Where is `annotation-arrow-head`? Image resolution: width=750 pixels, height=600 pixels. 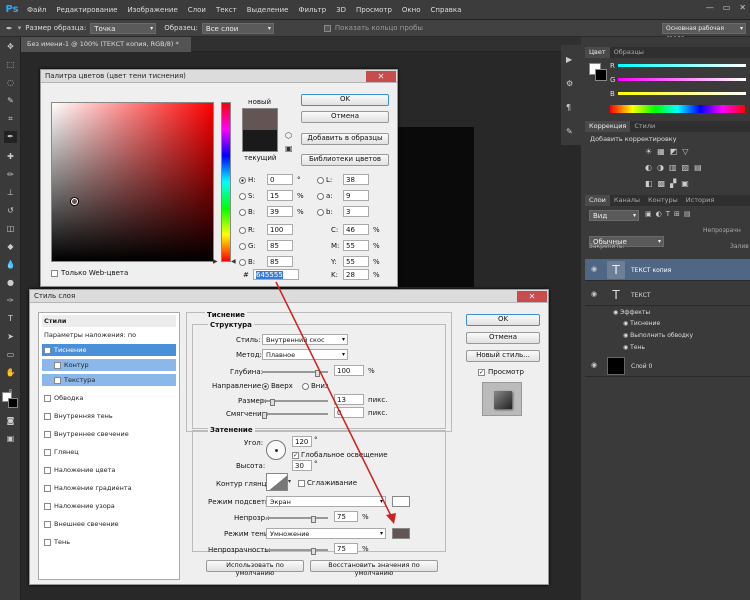
annotation-arrow-head is located at coordinates (391, 518).